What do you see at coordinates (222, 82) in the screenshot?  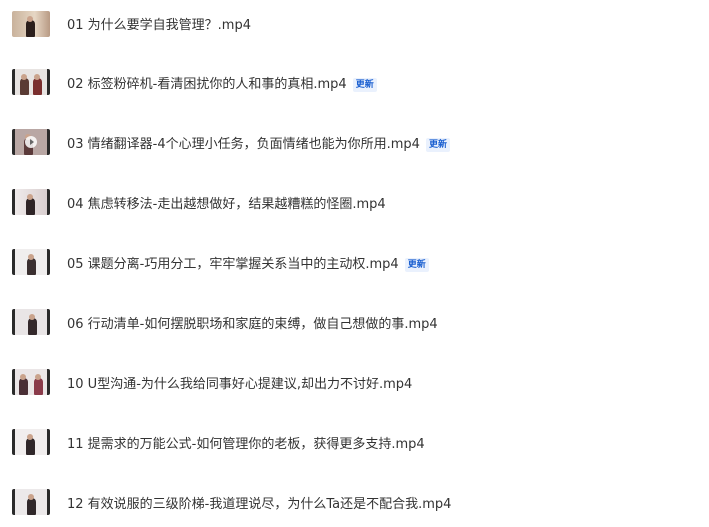 I see `file-title: 02 标签粉碎机-看清困扰你的人和事的真相.mp4 更新` at bounding box center [222, 82].